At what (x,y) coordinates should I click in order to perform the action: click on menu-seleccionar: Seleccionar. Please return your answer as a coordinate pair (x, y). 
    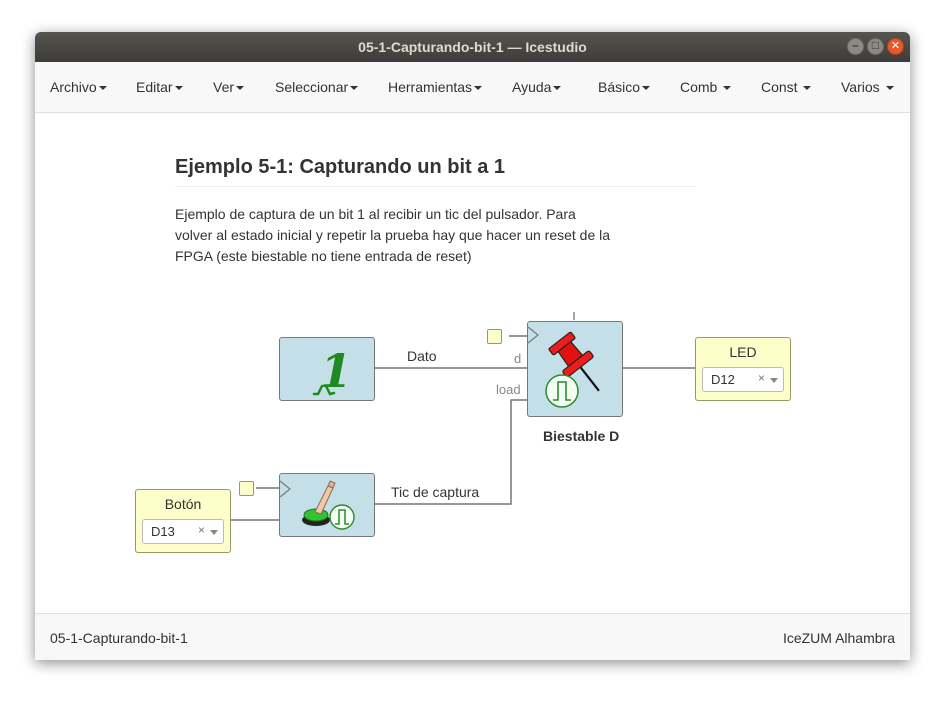
    Looking at the image, I should click on (317, 87).